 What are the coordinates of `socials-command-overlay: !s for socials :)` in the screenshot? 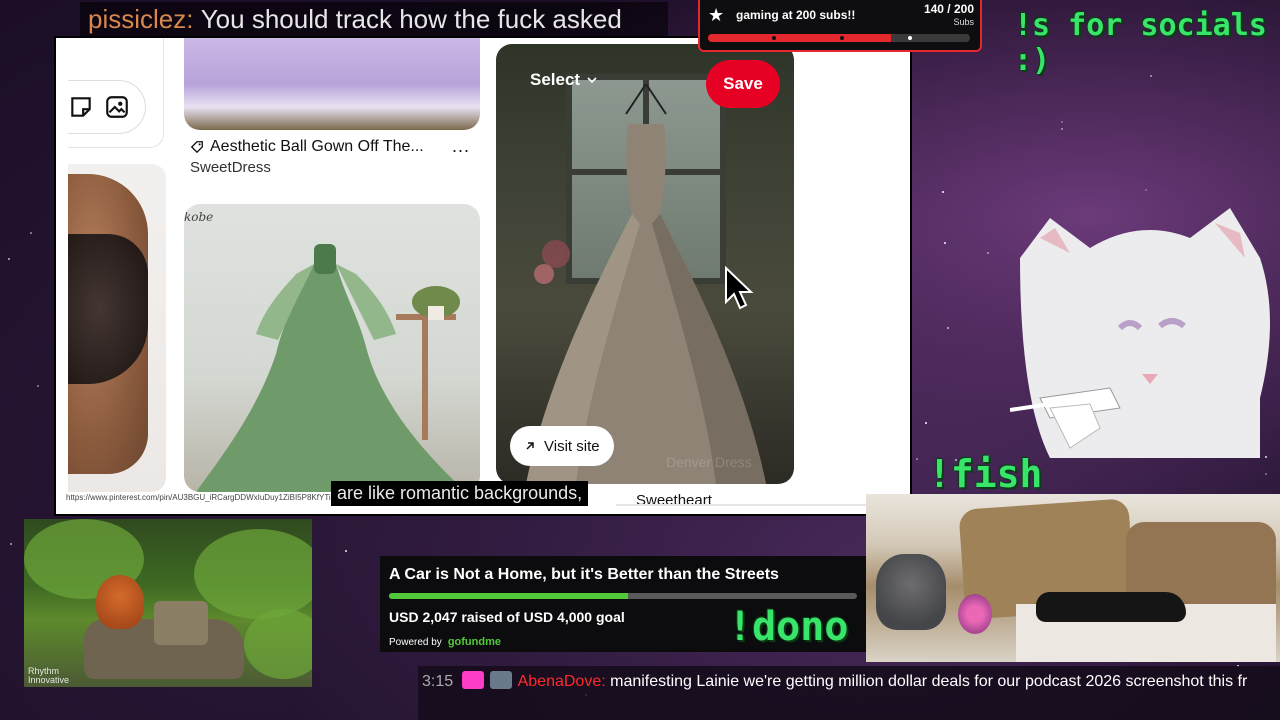 It's located at (1140, 43).